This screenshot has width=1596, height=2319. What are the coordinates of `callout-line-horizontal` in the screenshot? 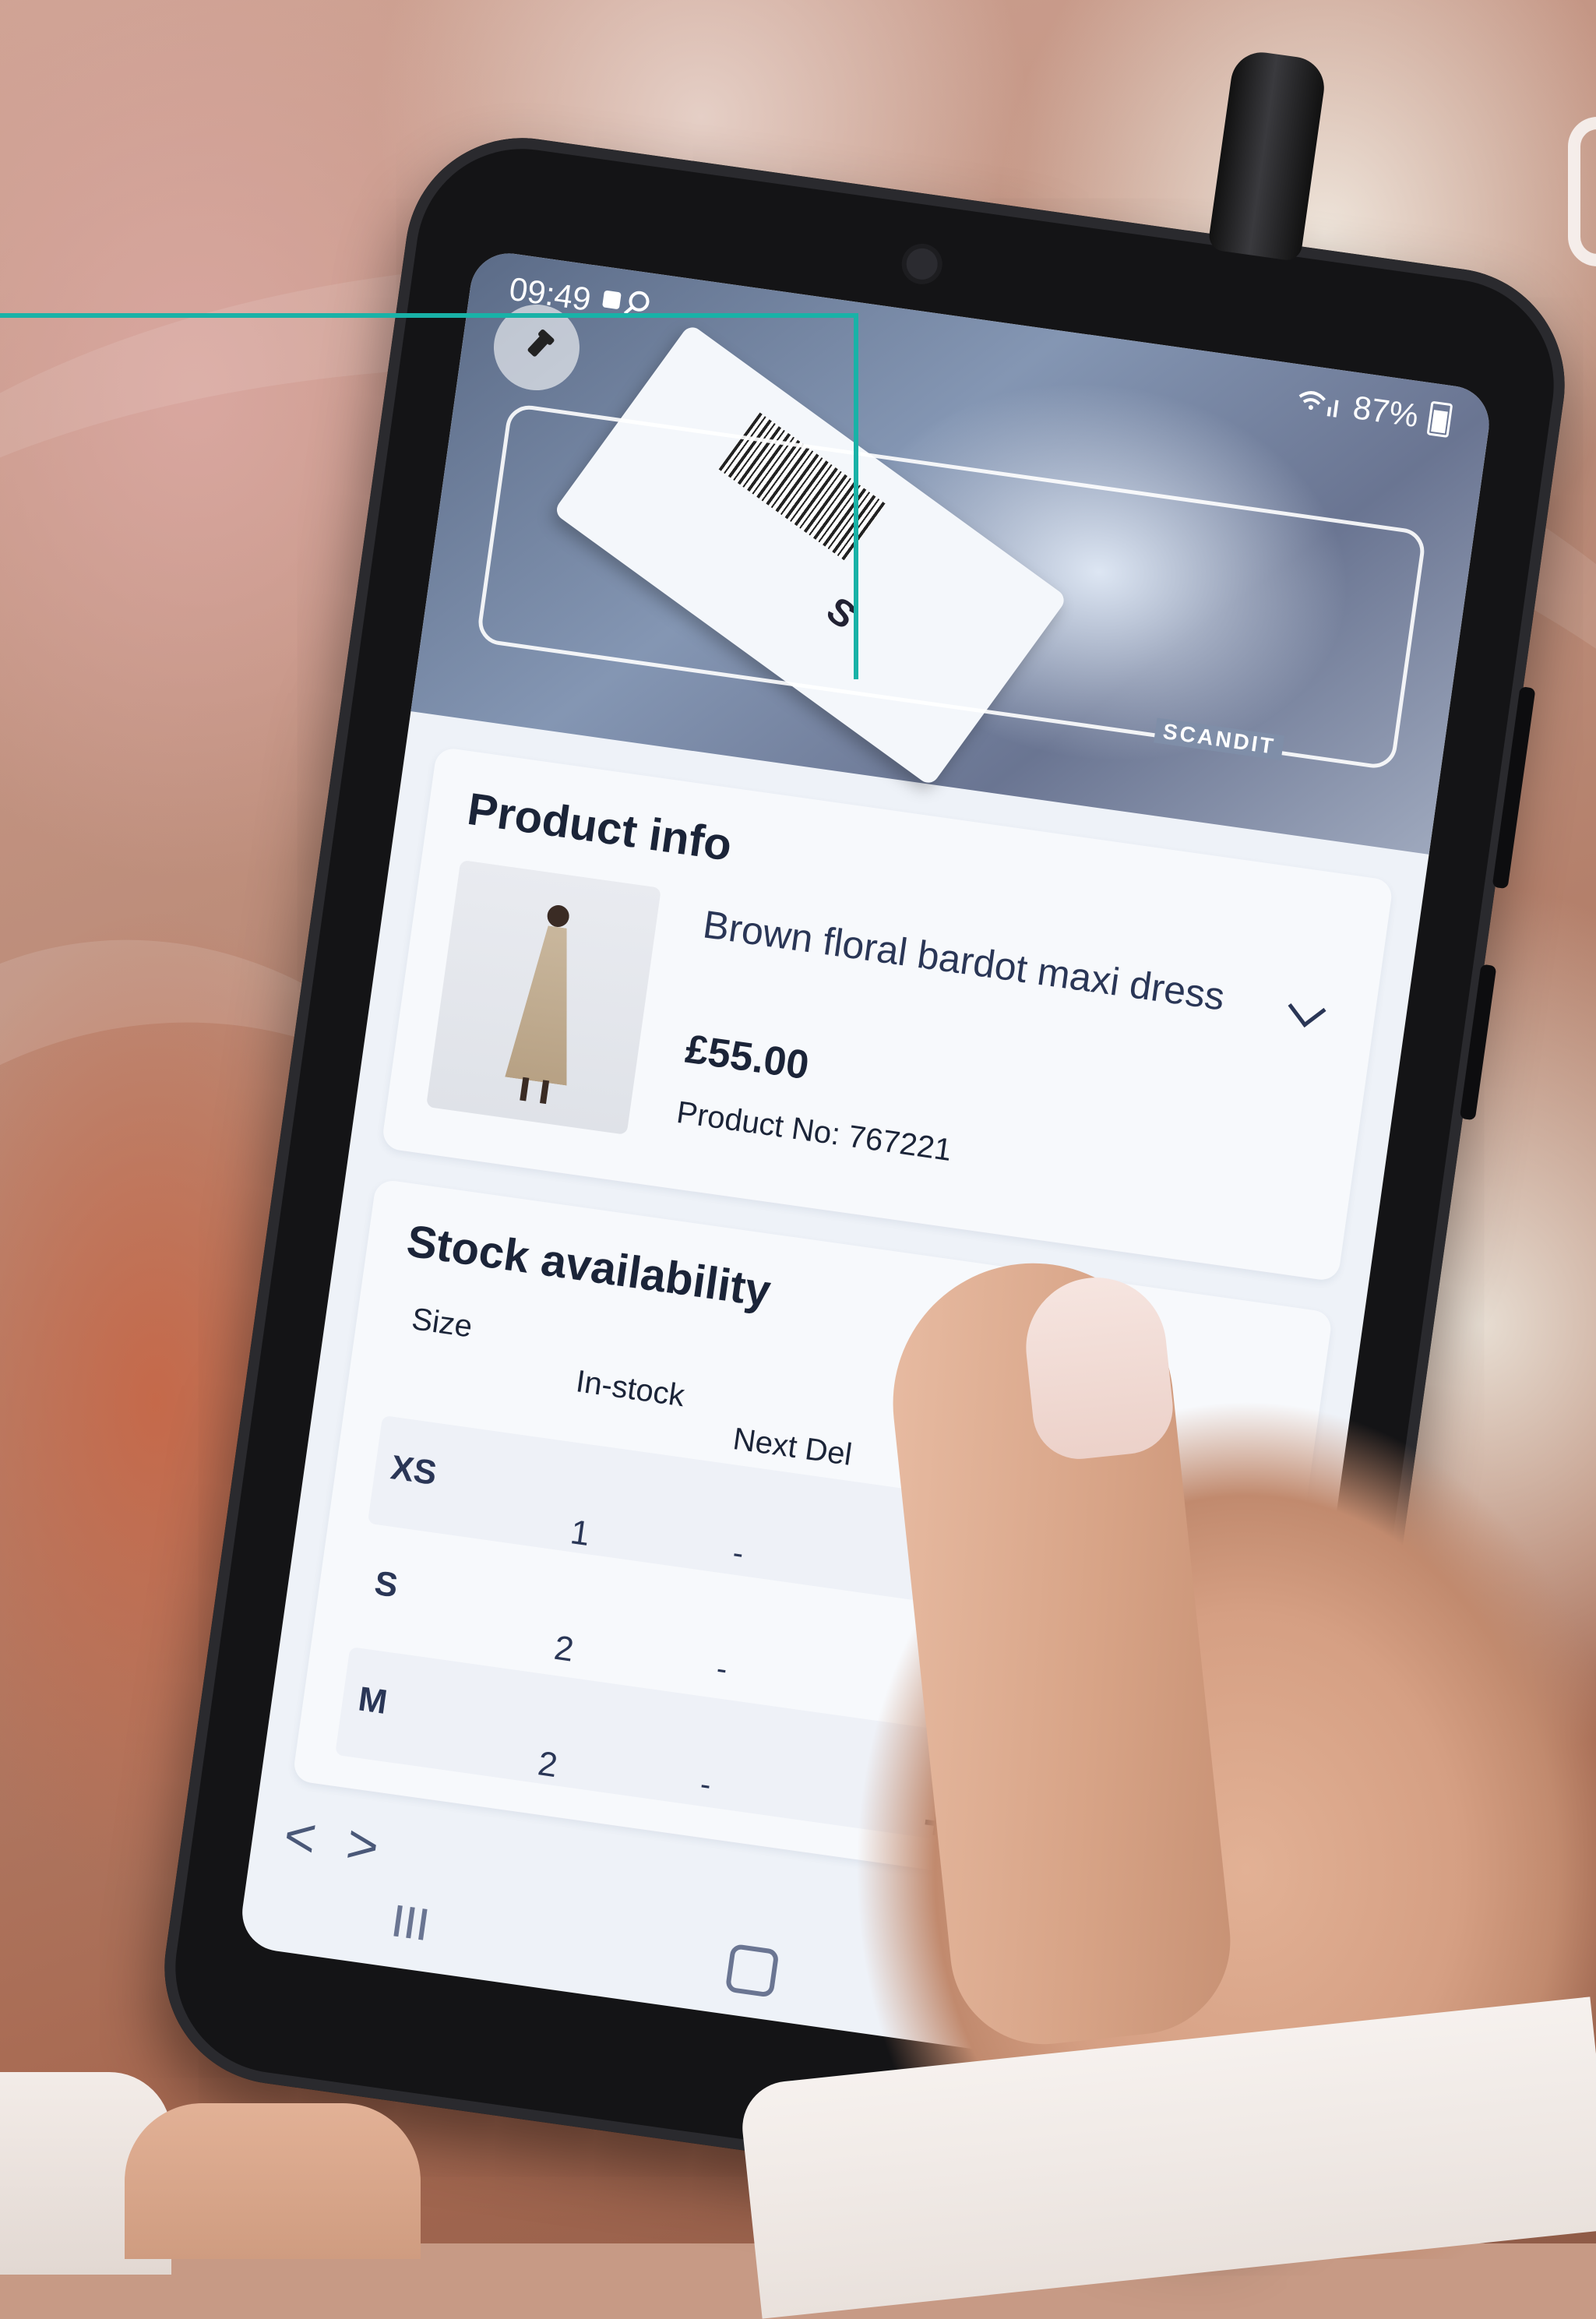 It's located at (429, 316).